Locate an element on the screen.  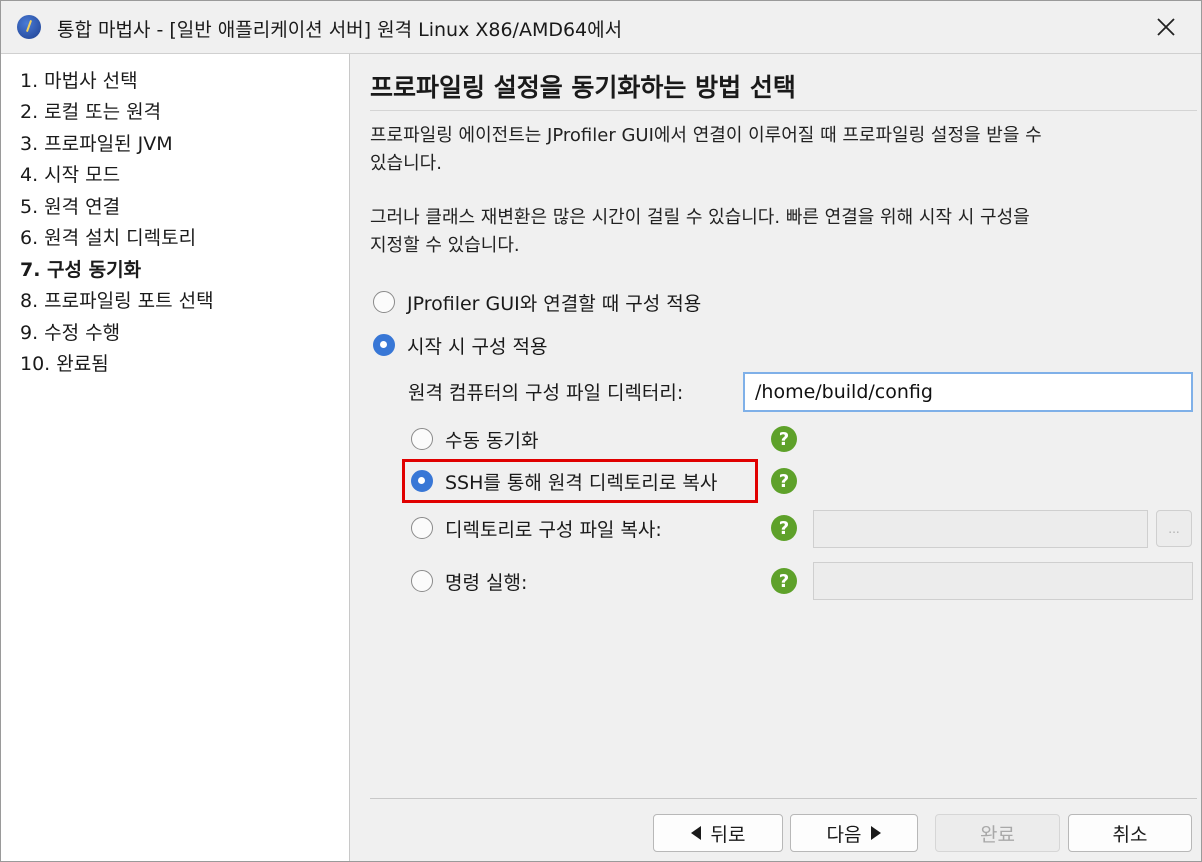
step-10: 10. 완료됨 is located at coordinates (64, 364).